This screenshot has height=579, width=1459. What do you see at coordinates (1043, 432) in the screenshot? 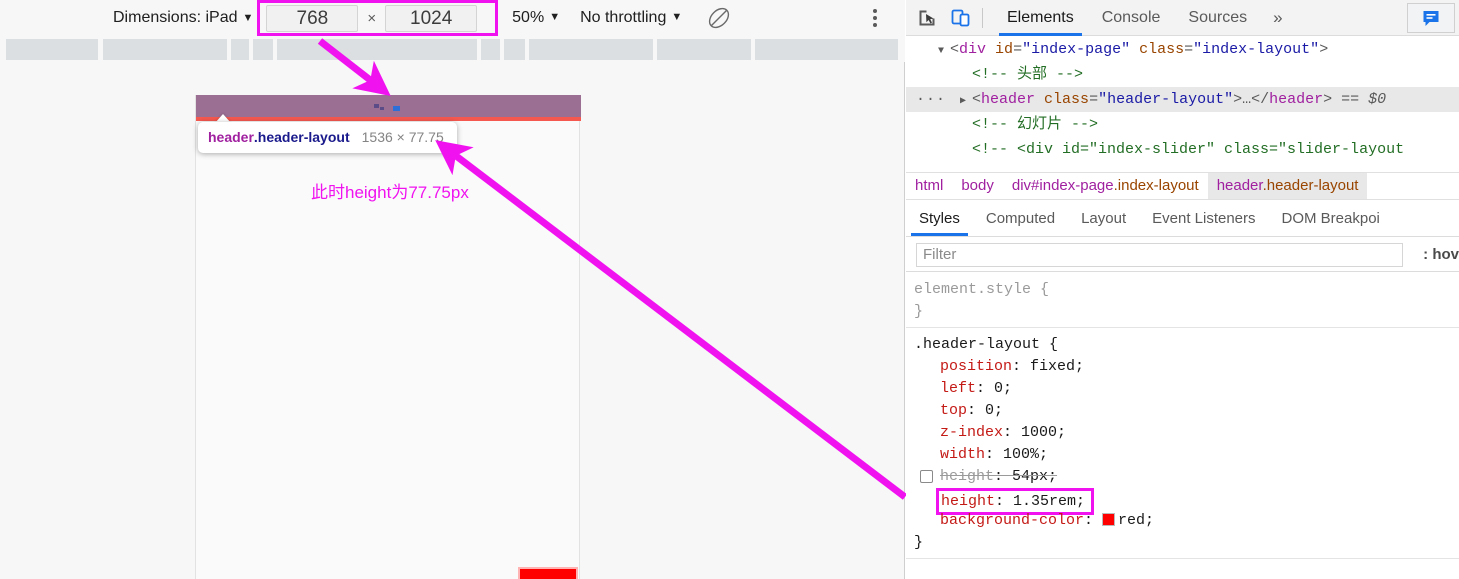
I see `css-property-value: 1000;` at bounding box center [1043, 432].